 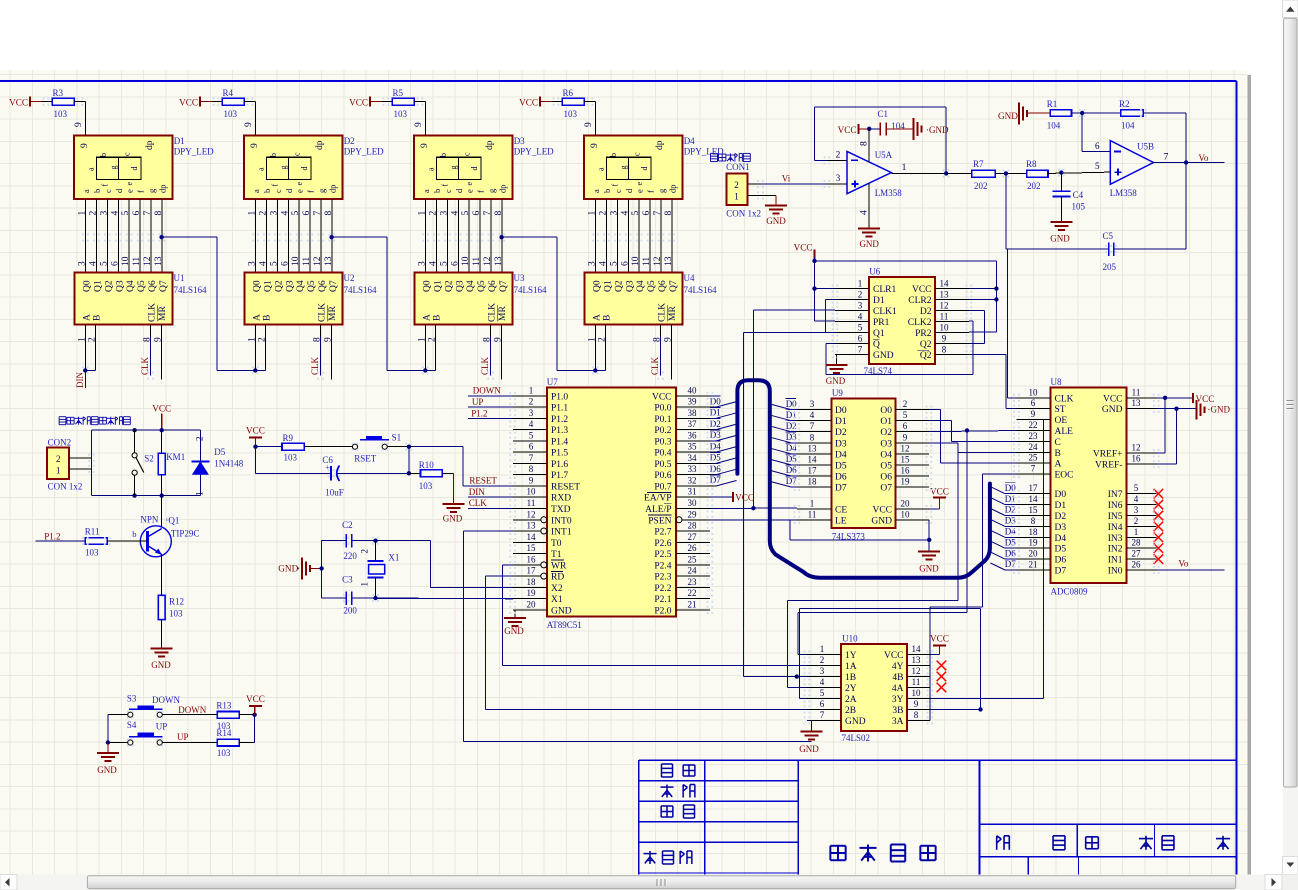 What do you see at coordinates (1060, 410) in the screenshot?
I see `svg-text: ST` at bounding box center [1060, 410].